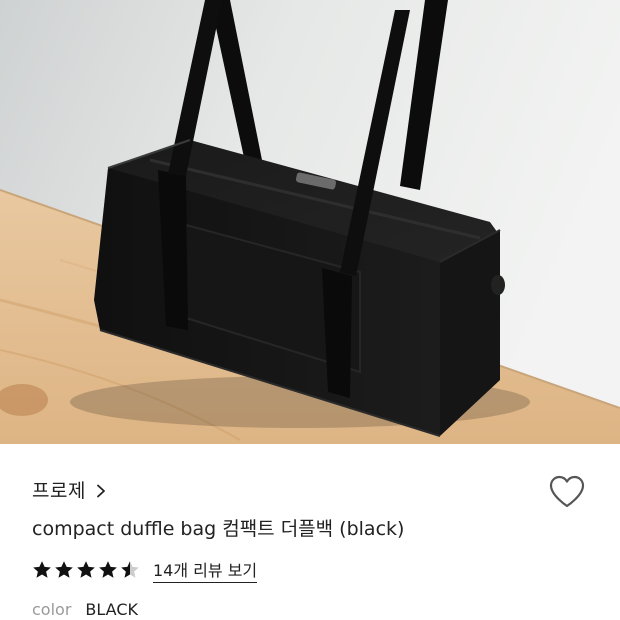 The image size is (620, 620). I want to click on option-row: color BLACK, so click(85, 609).